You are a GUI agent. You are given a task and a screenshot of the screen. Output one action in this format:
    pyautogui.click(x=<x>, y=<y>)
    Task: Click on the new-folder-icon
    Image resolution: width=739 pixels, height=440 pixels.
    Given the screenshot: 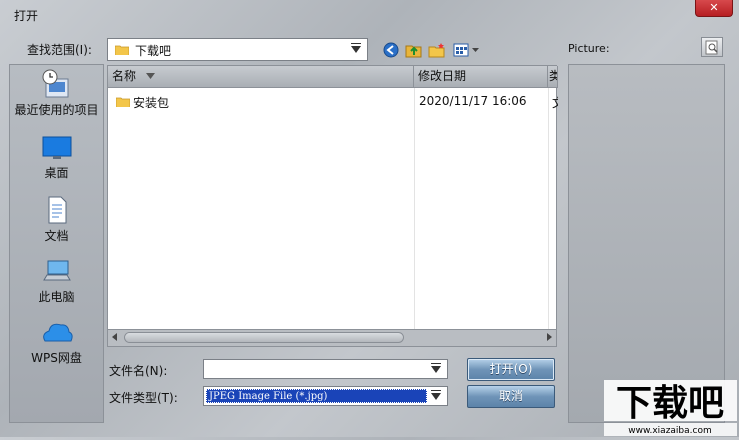 What is the action you would take?
    pyautogui.click(x=437, y=50)
    